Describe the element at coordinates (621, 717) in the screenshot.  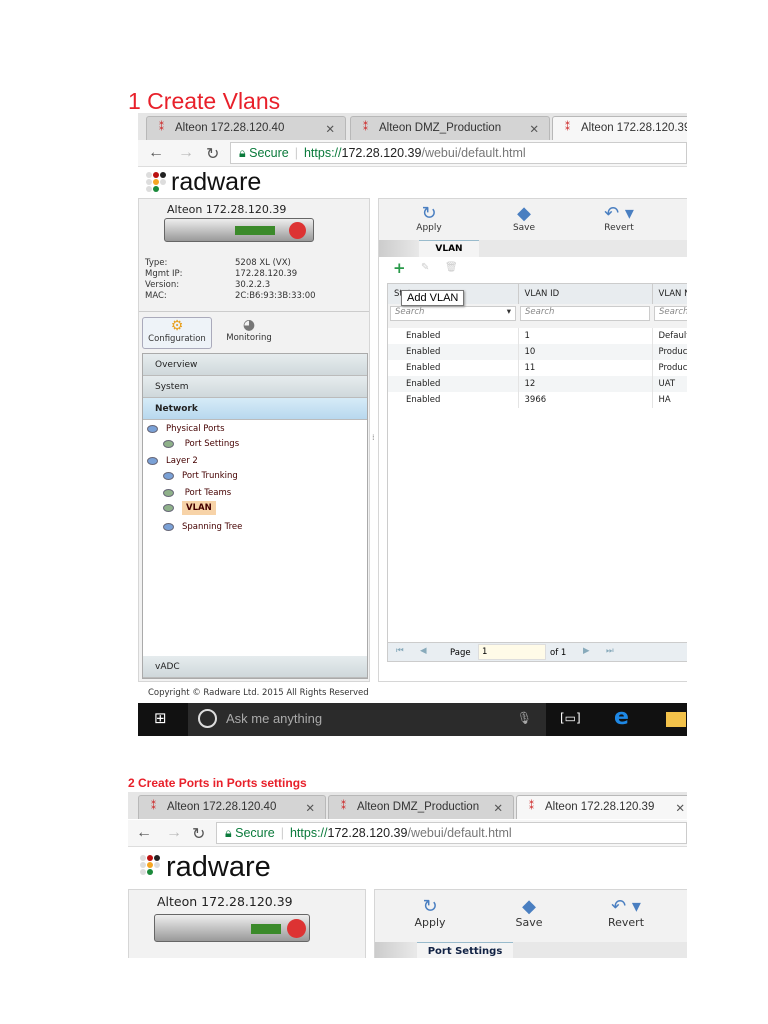
I see `edge-icon: e` at that location.